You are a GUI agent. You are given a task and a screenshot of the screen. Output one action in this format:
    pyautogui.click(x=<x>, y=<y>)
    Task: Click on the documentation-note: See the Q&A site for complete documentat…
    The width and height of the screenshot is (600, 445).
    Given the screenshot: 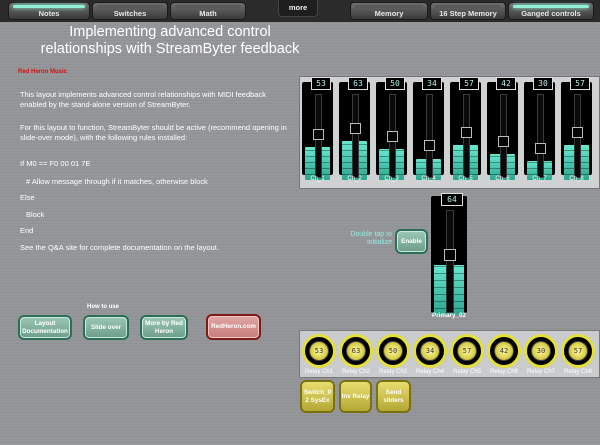 What is the action you would take?
    pyautogui.click(x=119, y=247)
    